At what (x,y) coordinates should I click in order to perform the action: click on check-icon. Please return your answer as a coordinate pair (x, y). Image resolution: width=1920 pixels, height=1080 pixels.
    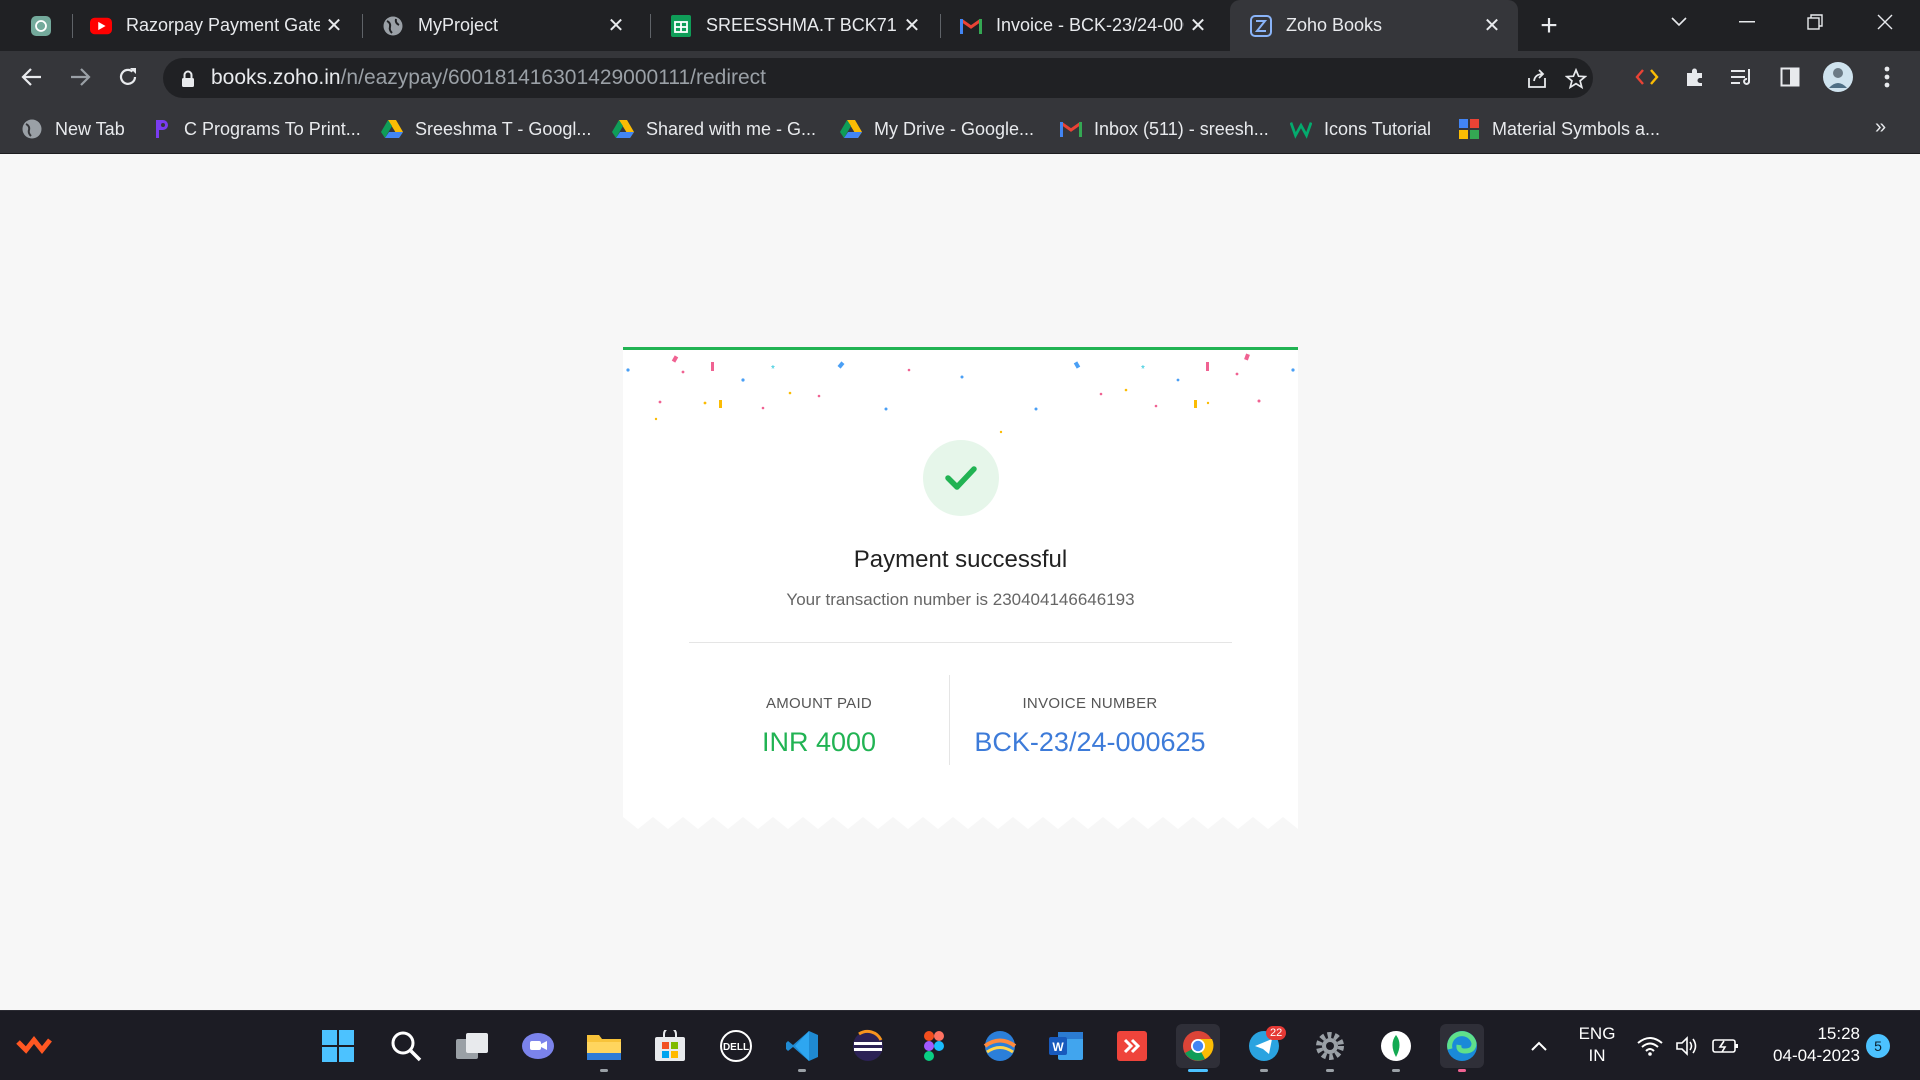
    Looking at the image, I should click on (961, 478).